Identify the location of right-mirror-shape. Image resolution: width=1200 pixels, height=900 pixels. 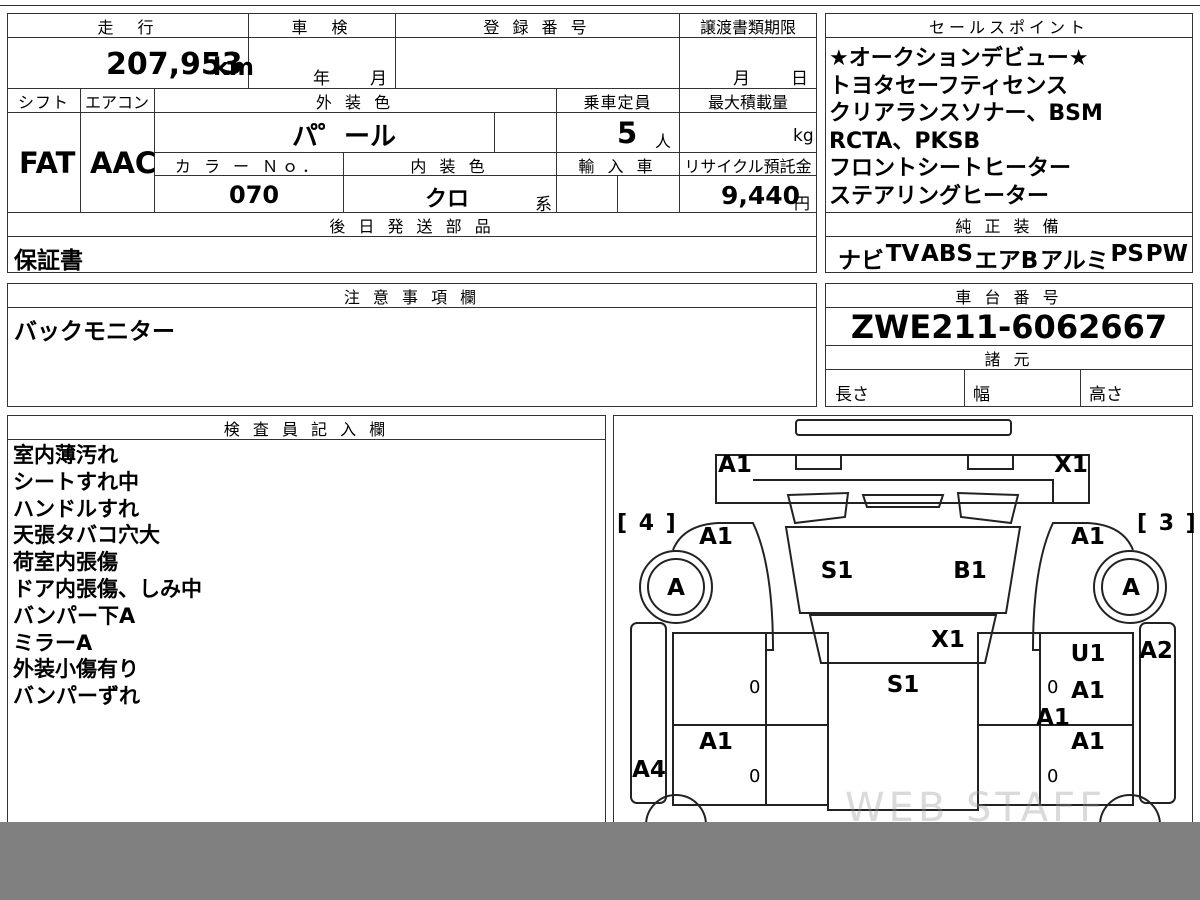
(988, 508).